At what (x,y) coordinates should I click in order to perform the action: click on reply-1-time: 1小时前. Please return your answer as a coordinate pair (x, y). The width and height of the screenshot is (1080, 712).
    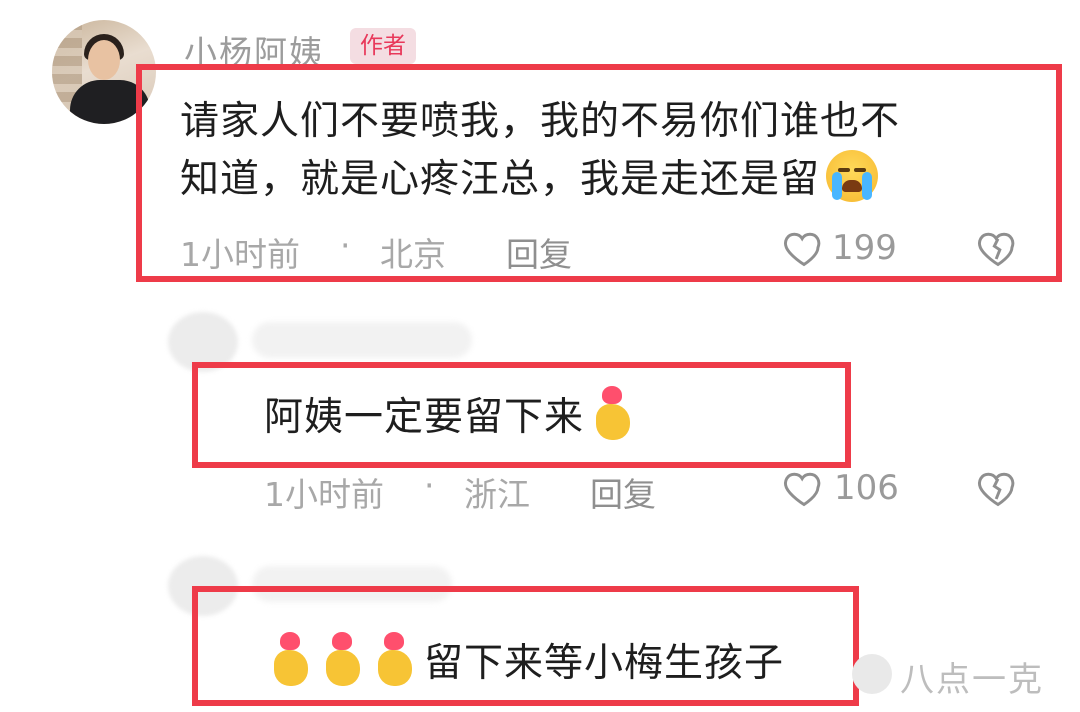
    Looking at the image, I should click on (324, 494).